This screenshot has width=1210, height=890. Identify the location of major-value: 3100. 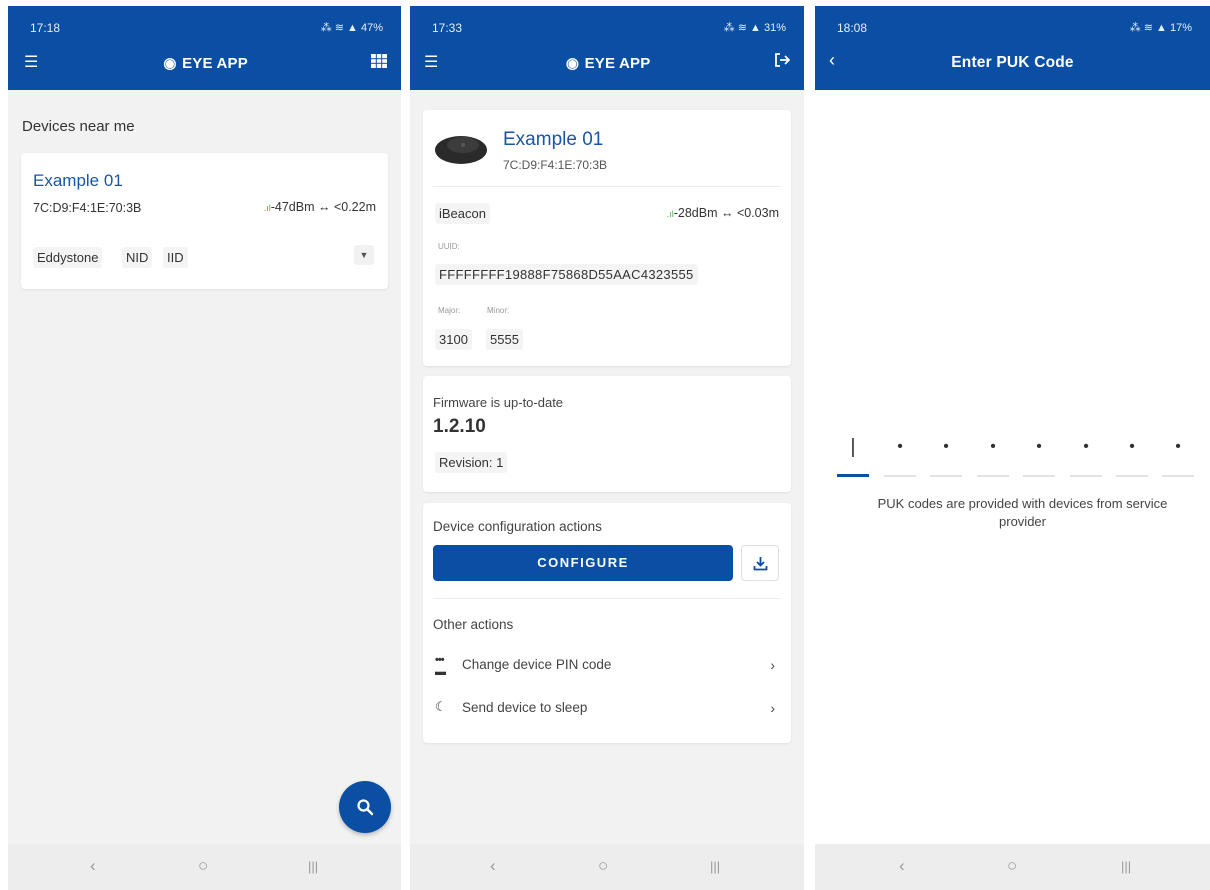
(453, 339).